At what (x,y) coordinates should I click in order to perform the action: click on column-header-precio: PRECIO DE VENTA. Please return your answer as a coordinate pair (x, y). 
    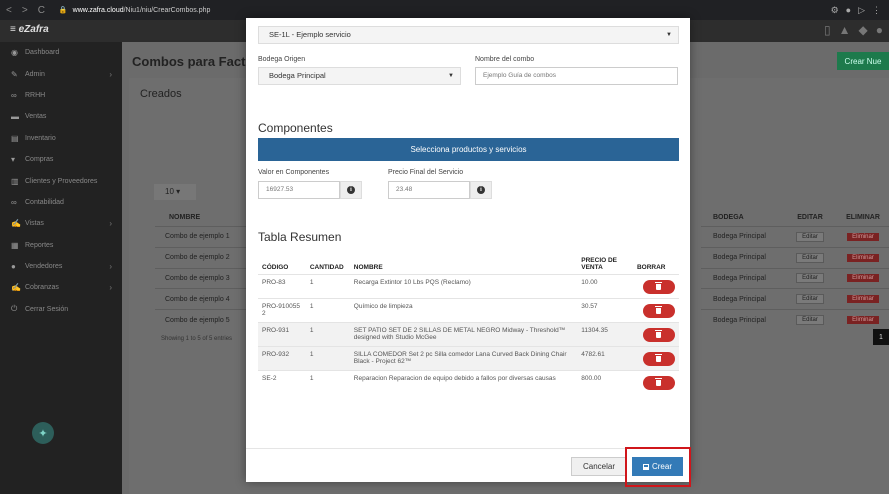
    Looking at the image, I should click on (599, 263).